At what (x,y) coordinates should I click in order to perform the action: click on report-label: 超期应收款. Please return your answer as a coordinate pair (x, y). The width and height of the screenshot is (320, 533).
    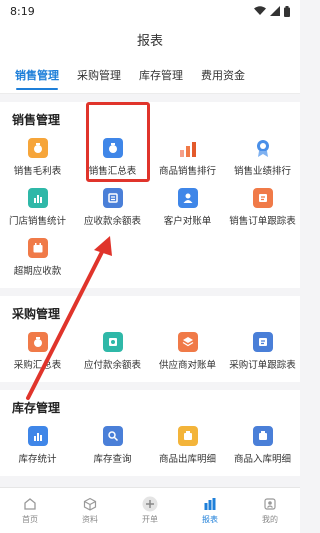
    Looking at the image, I should click on (37, 271).